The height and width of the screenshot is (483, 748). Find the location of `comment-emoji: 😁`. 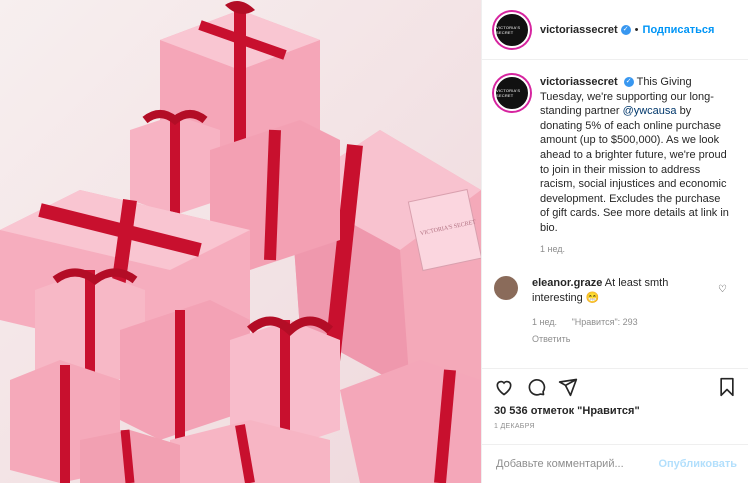

comment-emoji: 😁 is located at coordinates (592, 297).